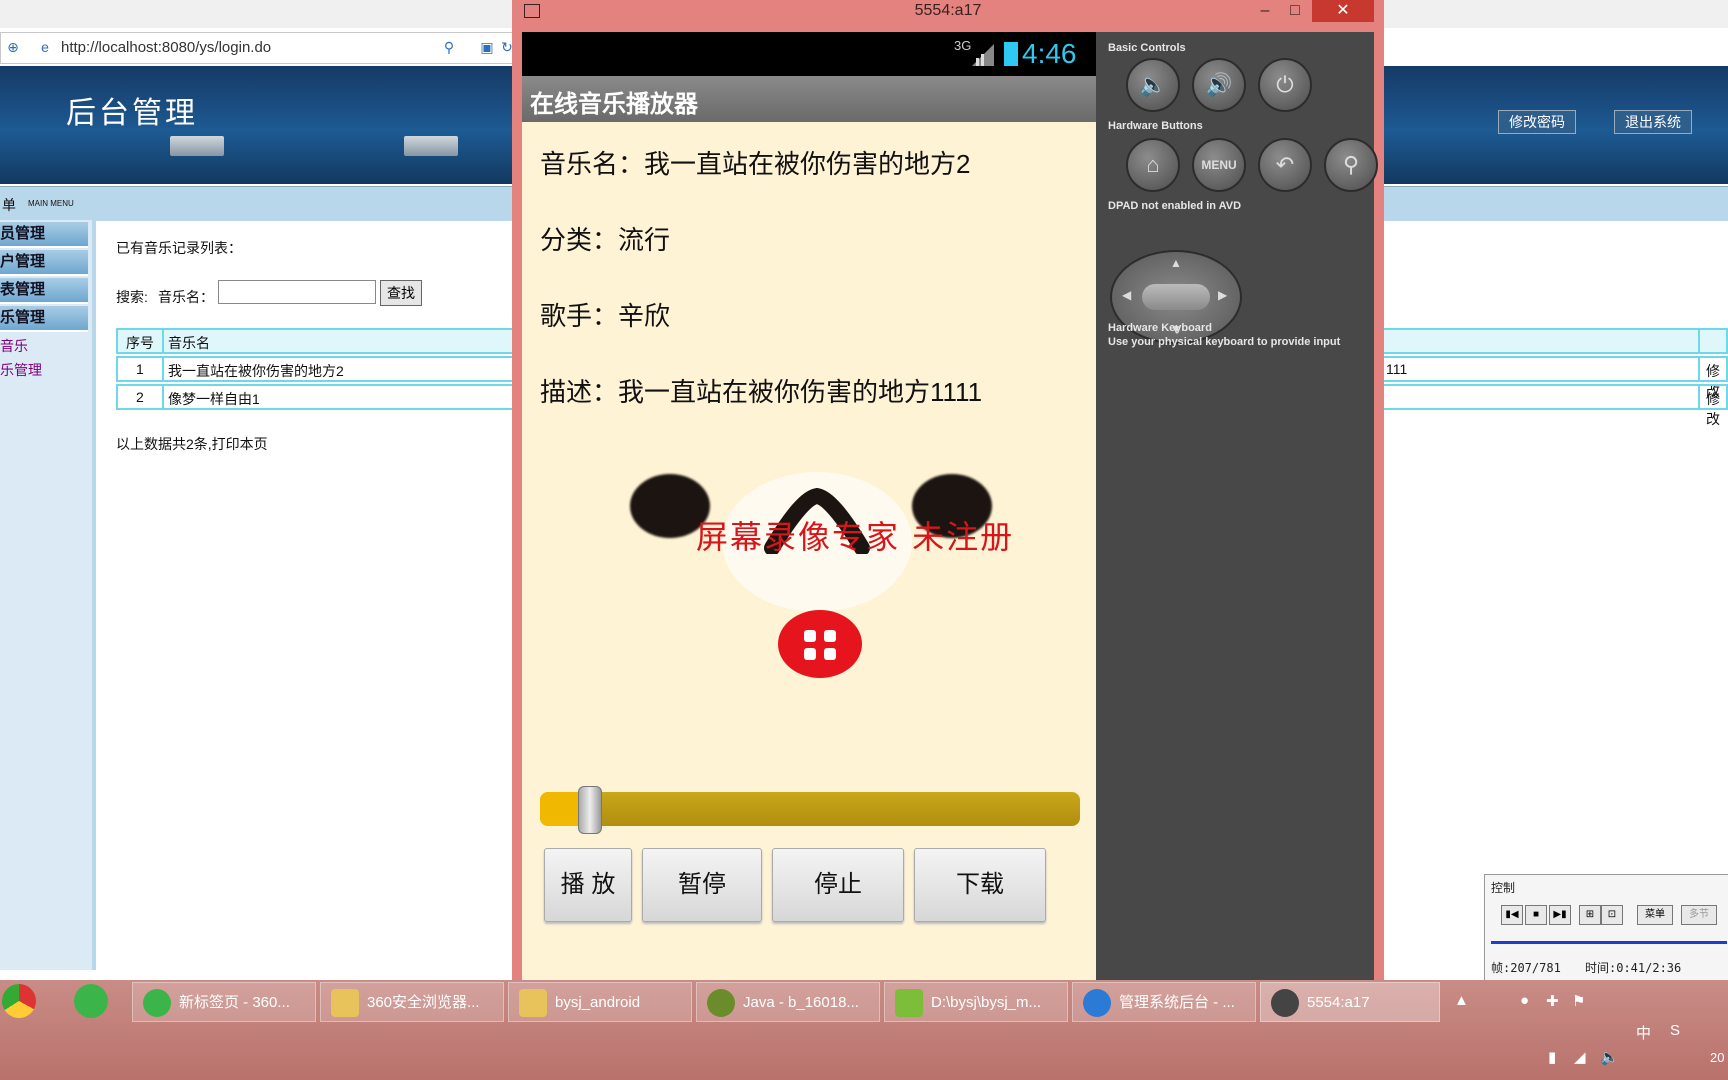  What do you see at coordinates (45, 47) in the screenshot?
I see `ie-icon: e` at bounding box center [45, 47].